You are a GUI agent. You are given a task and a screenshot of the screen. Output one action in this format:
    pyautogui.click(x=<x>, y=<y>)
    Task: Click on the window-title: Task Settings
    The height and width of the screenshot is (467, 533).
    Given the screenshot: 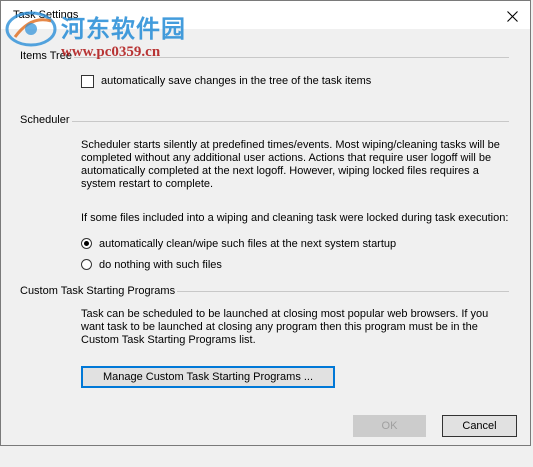 What is the action you would take?
    pyautogui.click(x=46, y=15)
    